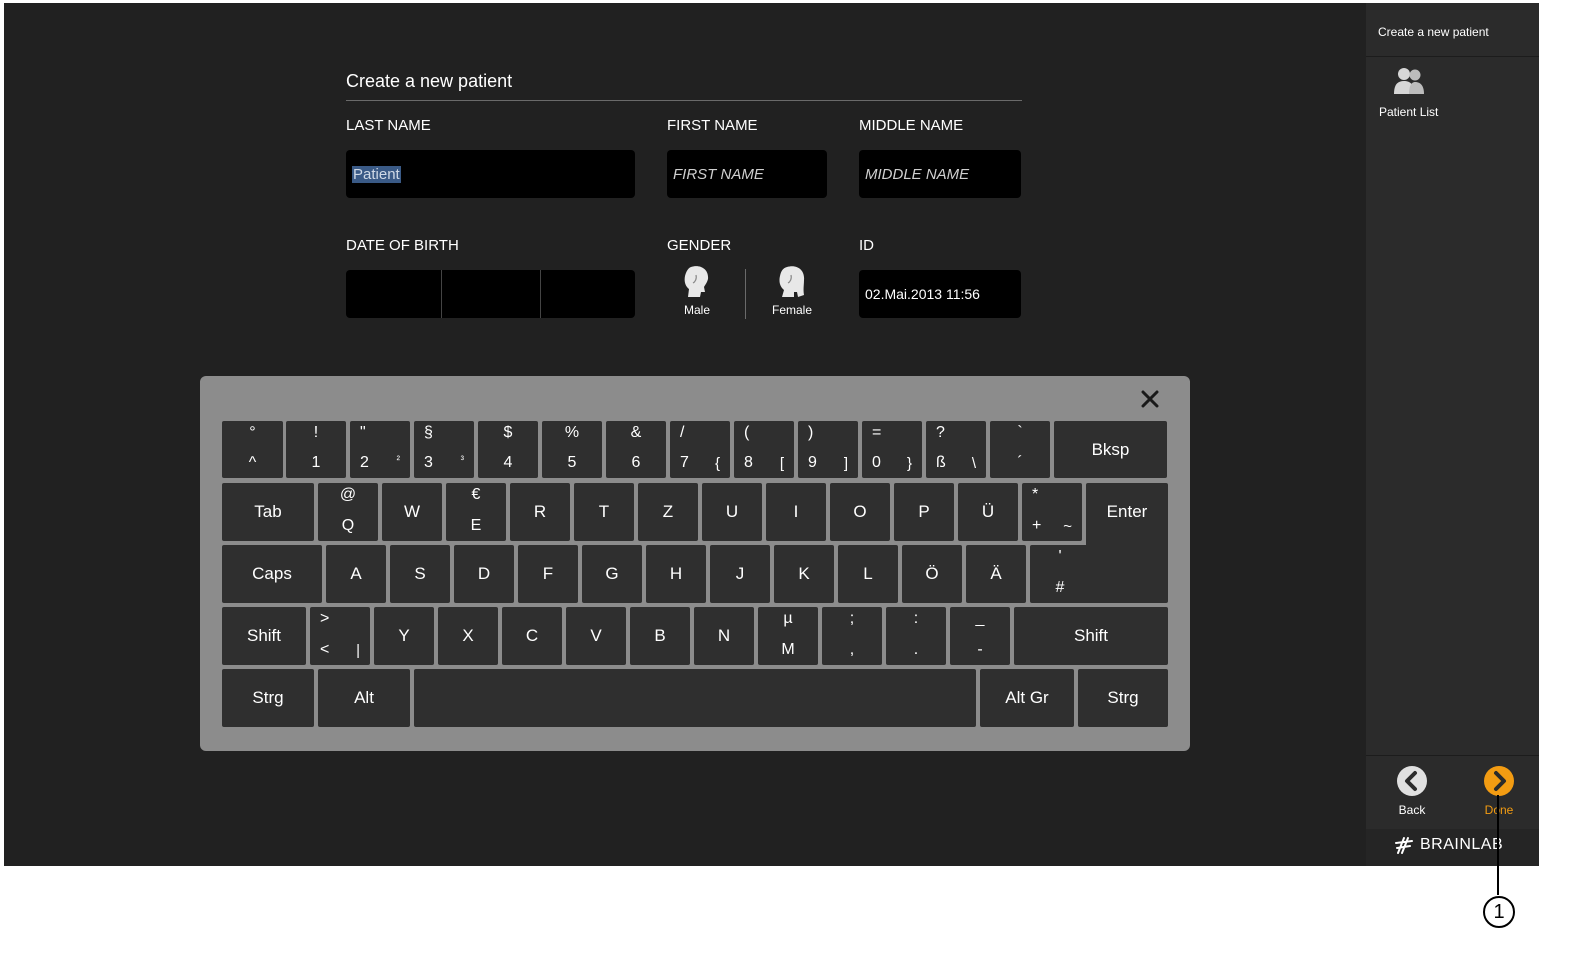 This screenshot has width=1580, height=954. I want to click on key-shift-char: !, so click(316, 432).